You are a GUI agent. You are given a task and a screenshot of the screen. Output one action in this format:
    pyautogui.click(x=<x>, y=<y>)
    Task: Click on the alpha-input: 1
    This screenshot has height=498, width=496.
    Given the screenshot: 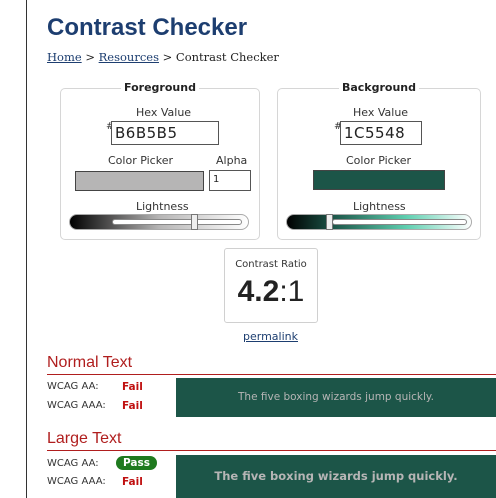 What is the action you would take?
    pyautogui.click(x=230, y=180)
    